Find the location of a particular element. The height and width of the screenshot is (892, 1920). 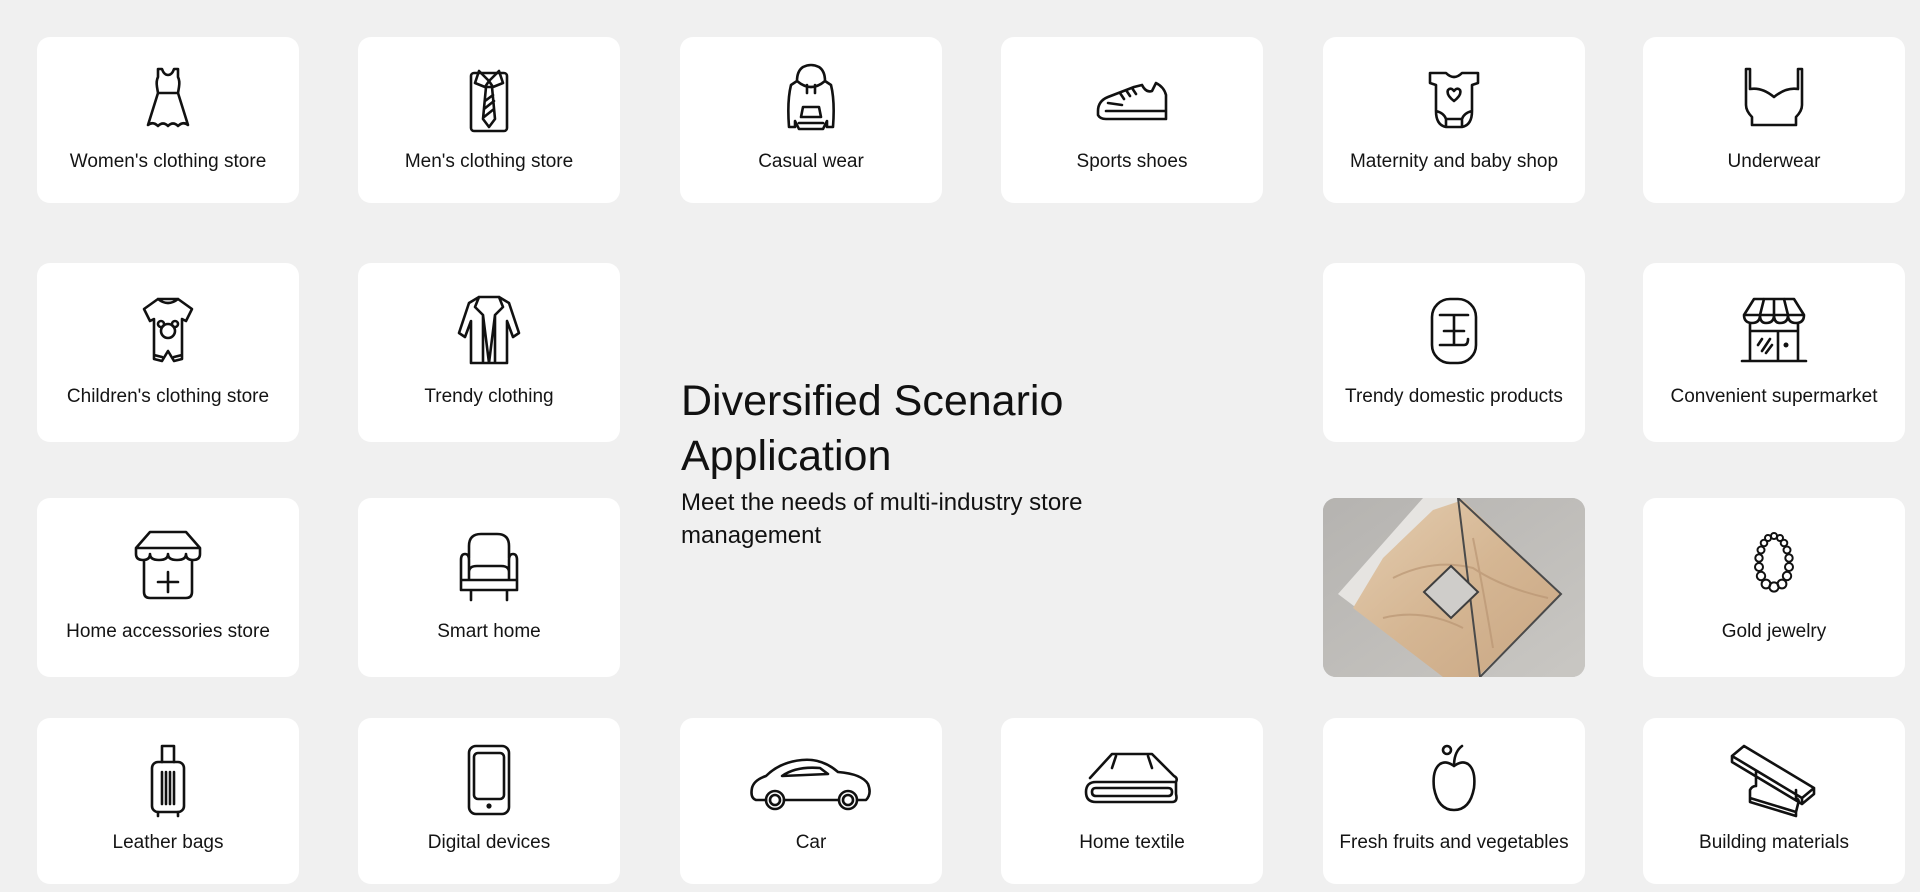

storefront-icon is located at coordinates (1774, 331).